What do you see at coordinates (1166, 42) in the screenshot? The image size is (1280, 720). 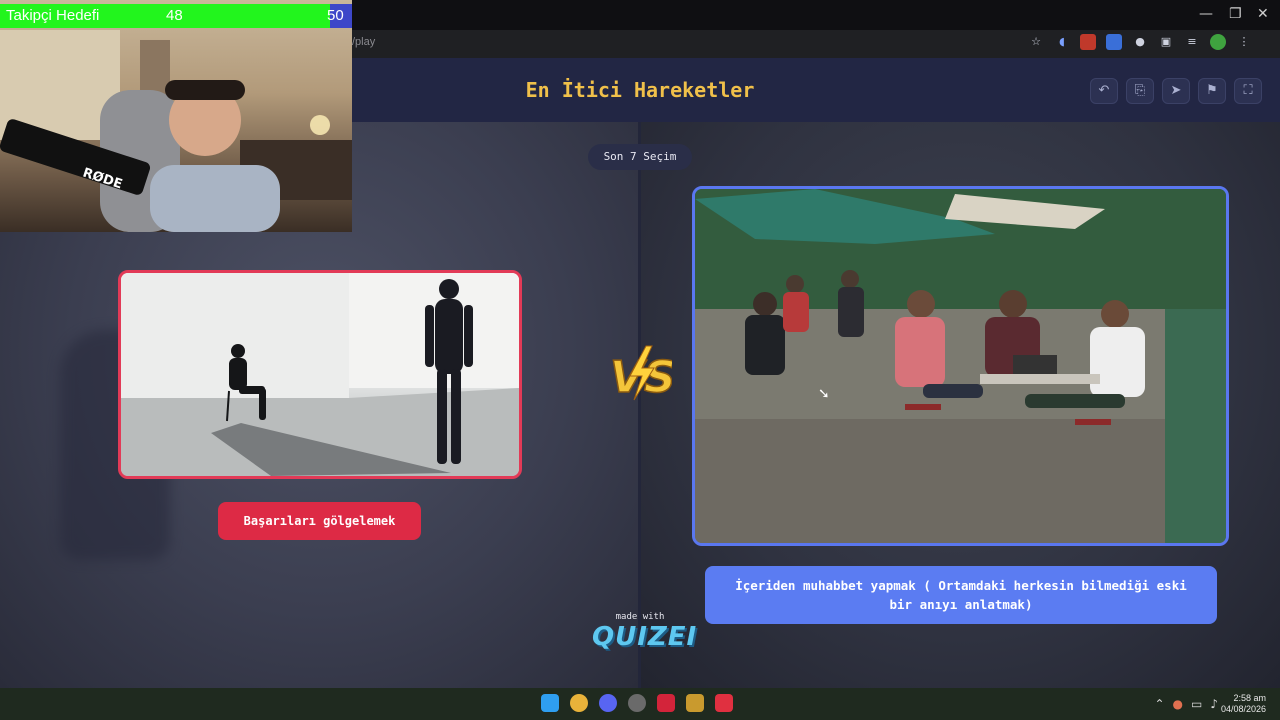 I see `puzzle-icon: ▣` at bounding box center [1166, 42].